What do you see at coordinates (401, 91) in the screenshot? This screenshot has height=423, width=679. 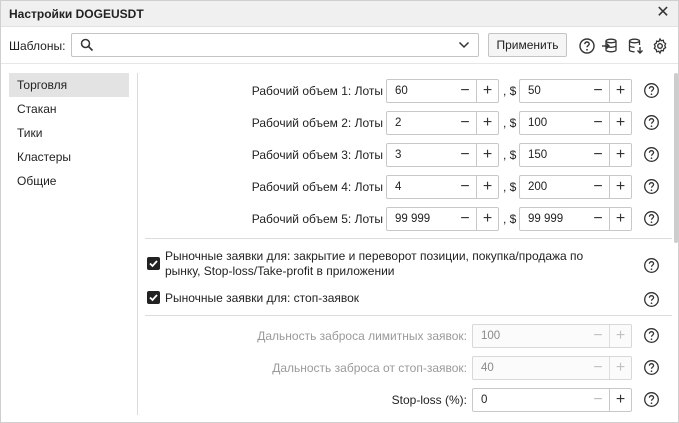 I see `lots-value: 60` at bounding box center [401, 91].